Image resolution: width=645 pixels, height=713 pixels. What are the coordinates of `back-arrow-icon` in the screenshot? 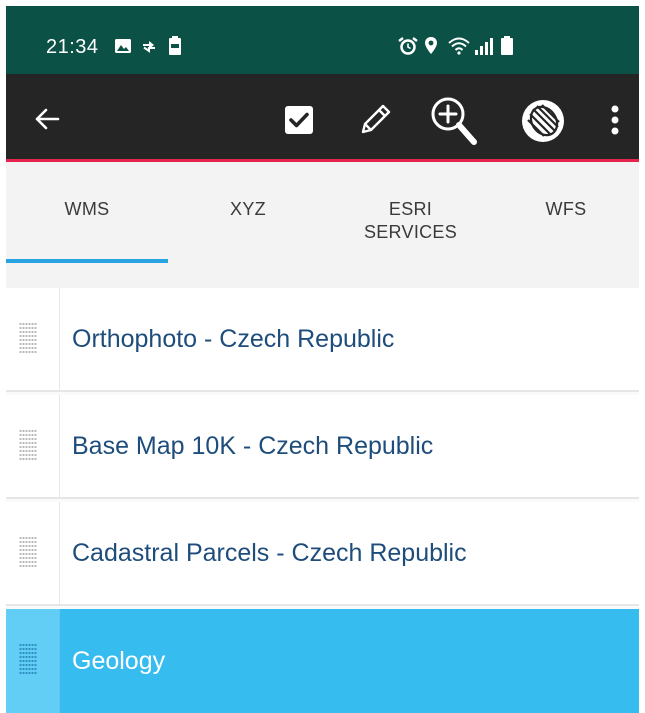 It's located at (47, 119).